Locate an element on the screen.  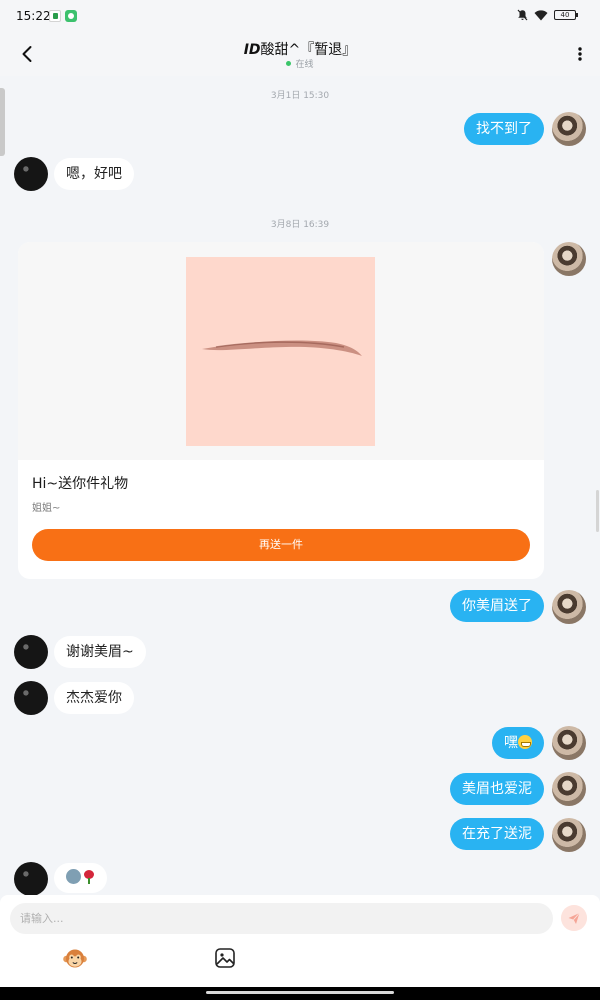
rose-emoji-icon is located at coordinates (89, 876).